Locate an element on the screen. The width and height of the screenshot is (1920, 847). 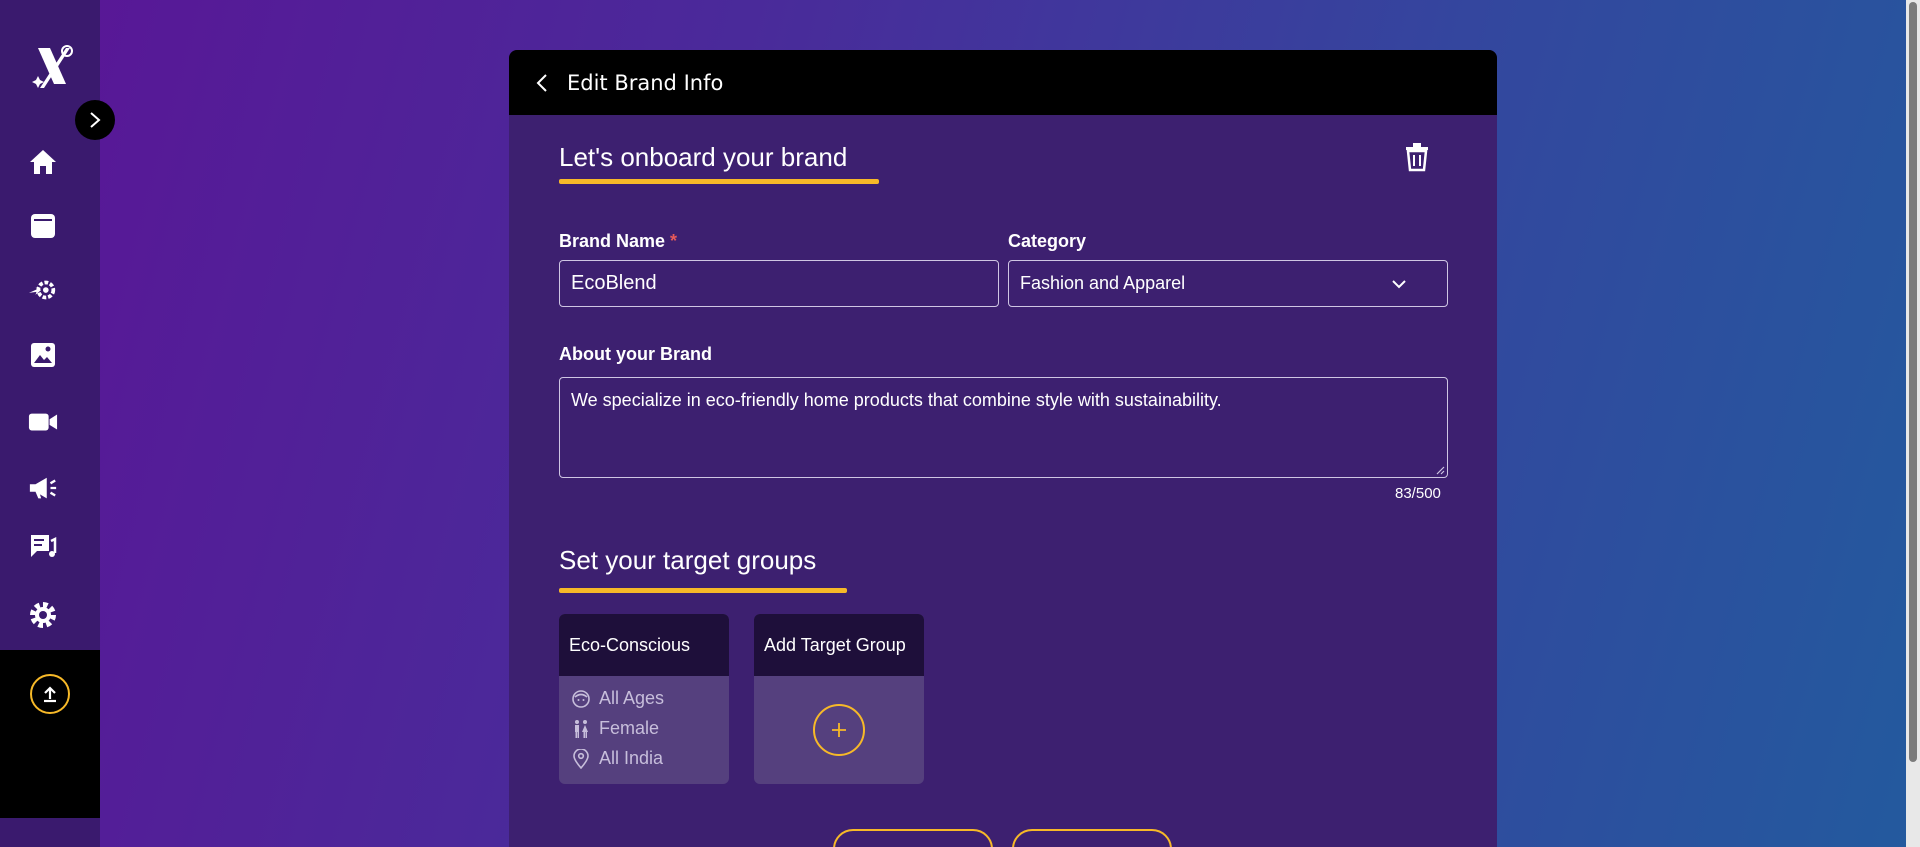
brand-name-label: Brand Name * is located at coordinates (618, 241).